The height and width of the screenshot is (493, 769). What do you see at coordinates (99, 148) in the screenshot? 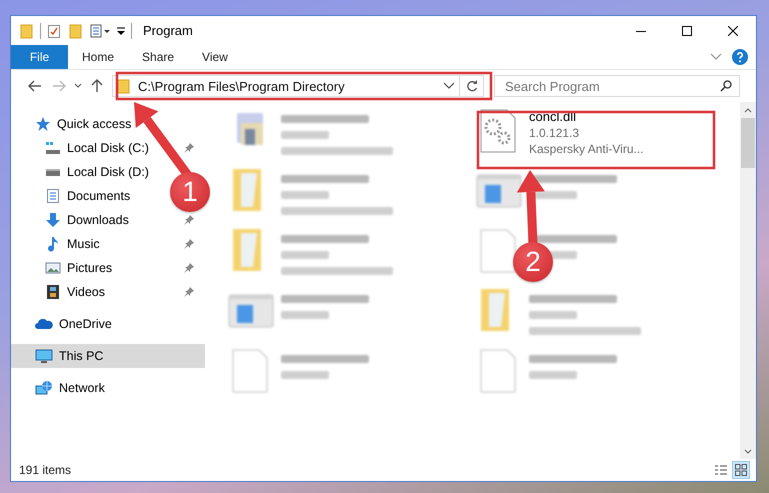
I see `nav-item: Local Disk (C:)` at bounding box center [99, 148].